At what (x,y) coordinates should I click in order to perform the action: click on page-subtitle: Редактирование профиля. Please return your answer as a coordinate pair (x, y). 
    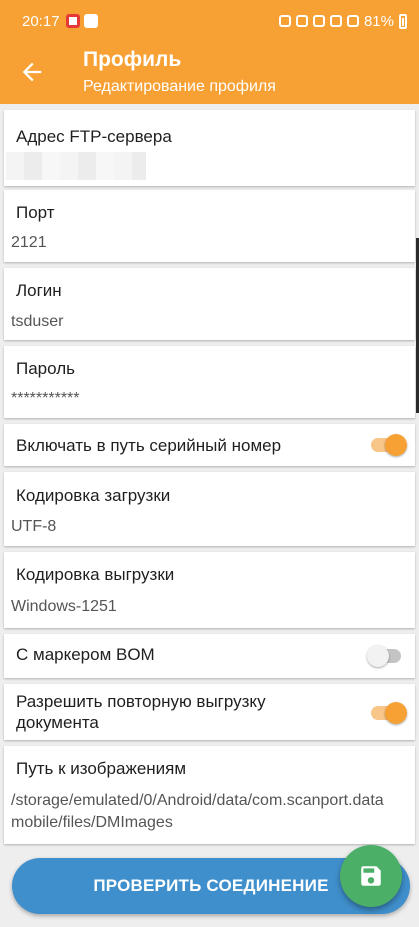
    Looking at the image, I should click on (179, 86).